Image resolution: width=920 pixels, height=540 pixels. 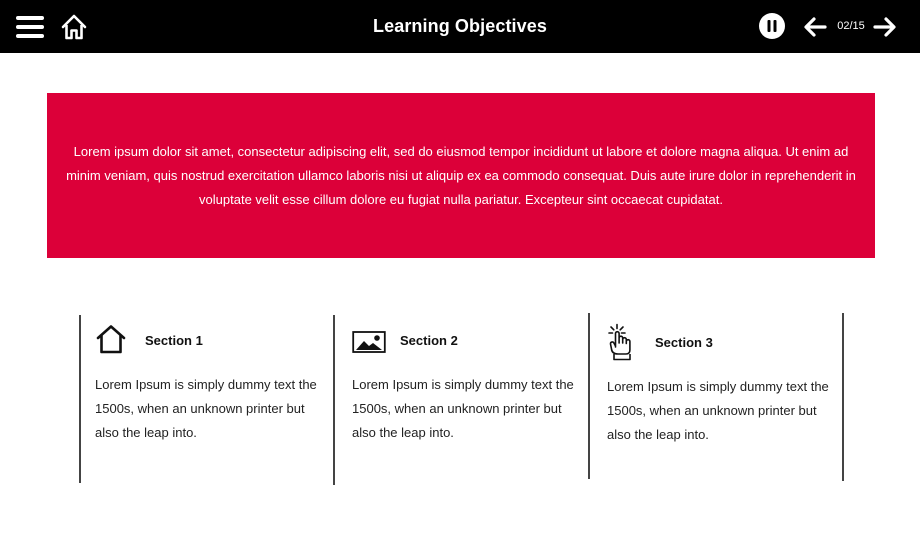 What do you see at coordinates (215, 341) in the screenshot?
I see `section-header: Section 1` at bounding box center [215, 341].